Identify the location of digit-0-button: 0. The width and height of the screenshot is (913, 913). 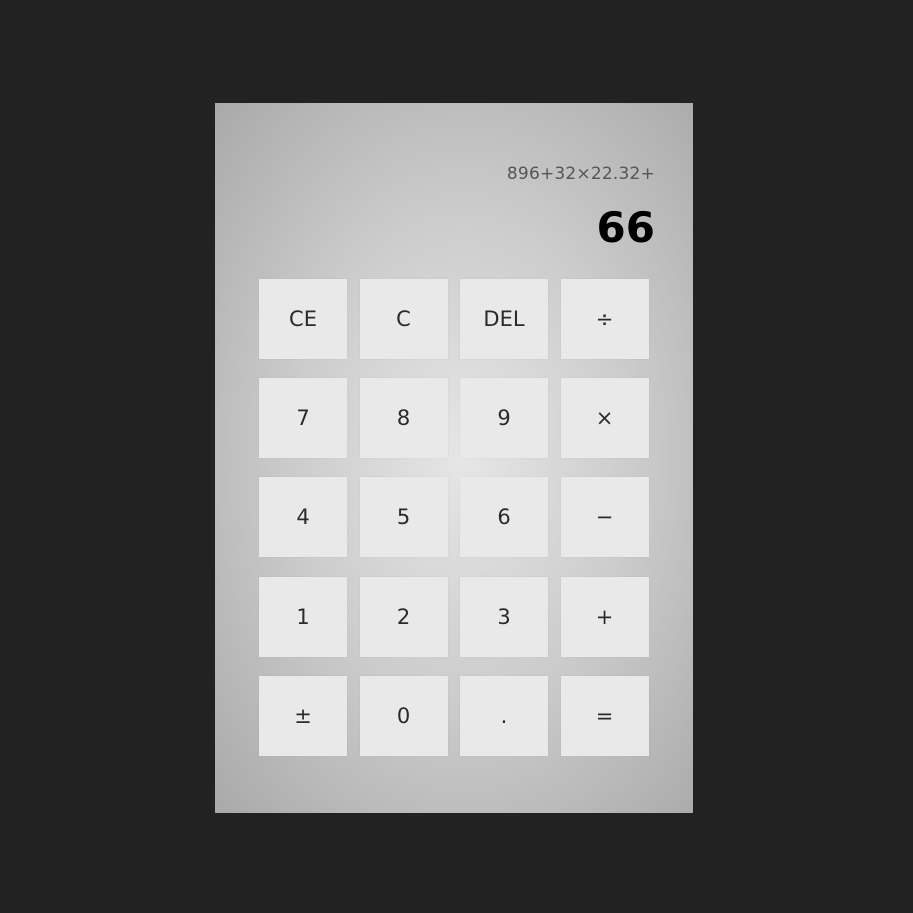
(403, 715).